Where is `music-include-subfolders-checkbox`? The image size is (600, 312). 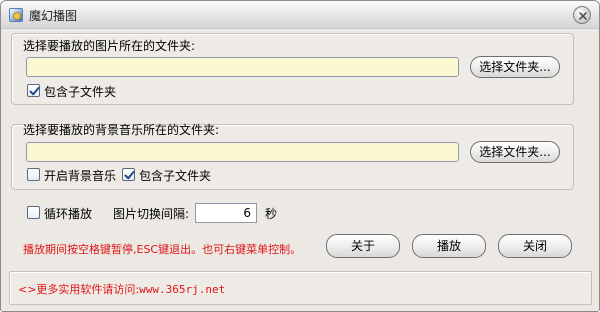
music-include-subfolders-checkbox is located at coordinates (128, 174).